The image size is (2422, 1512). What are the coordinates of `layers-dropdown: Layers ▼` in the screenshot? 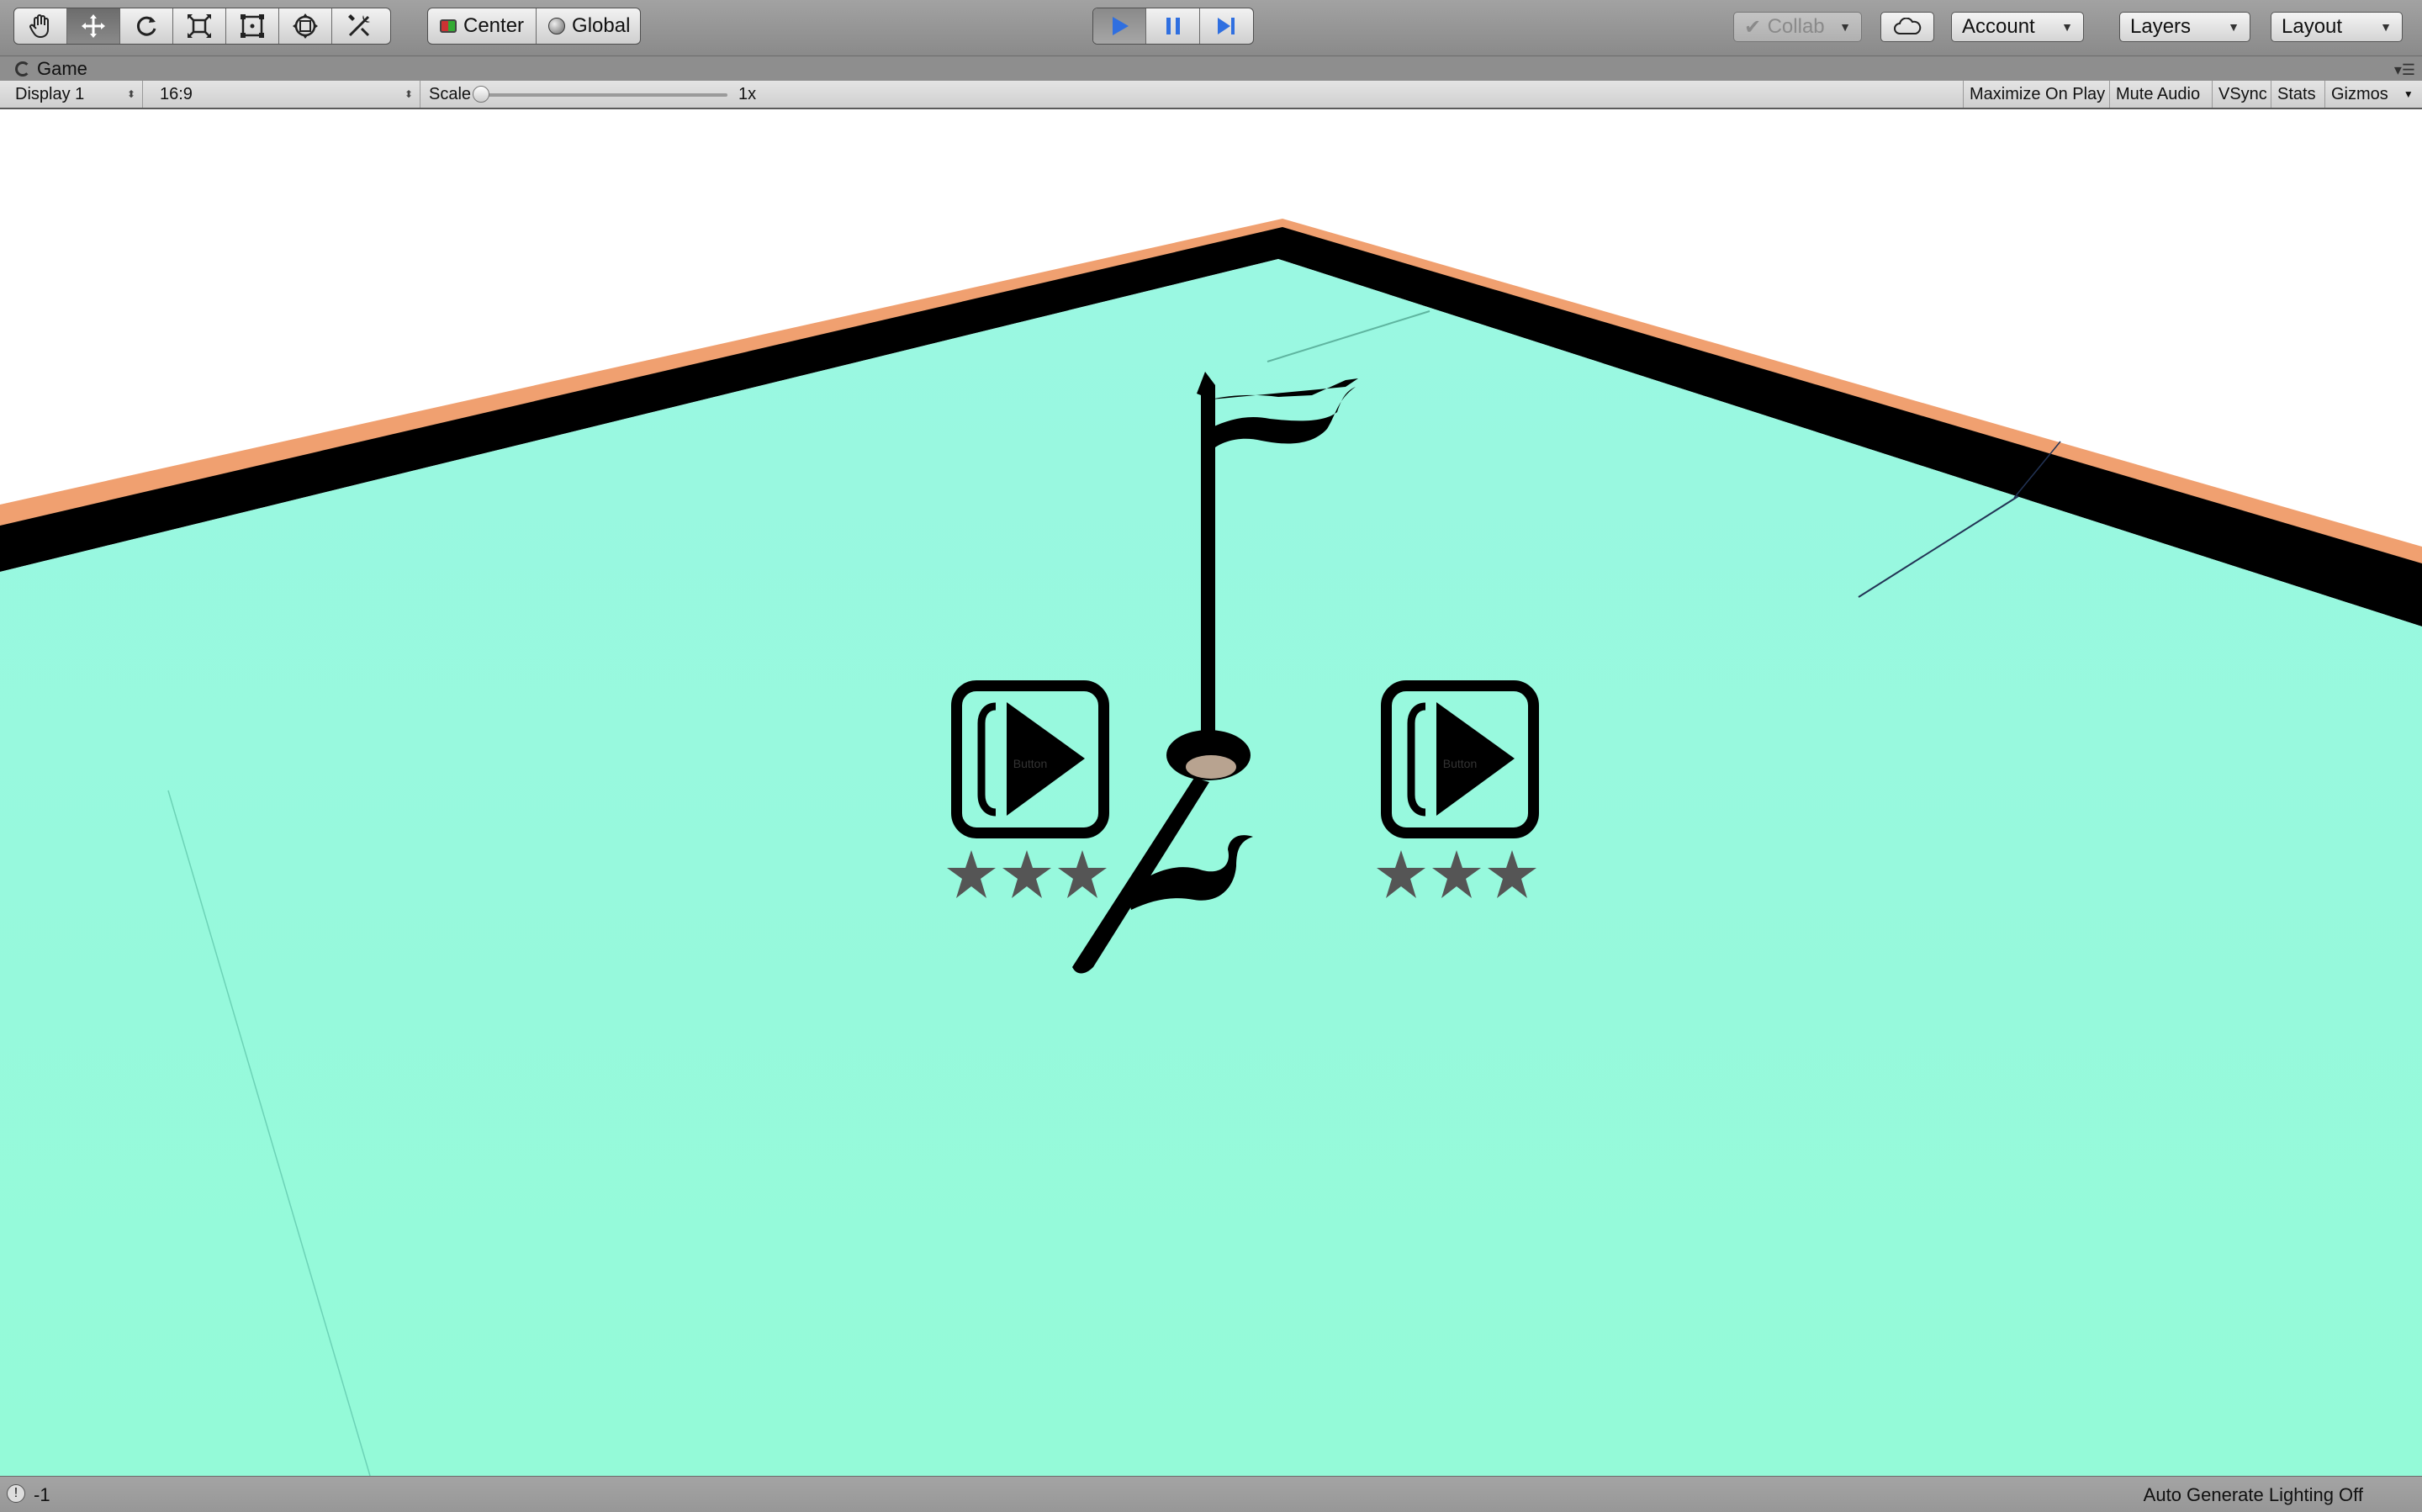 It's located at (2184, 27).